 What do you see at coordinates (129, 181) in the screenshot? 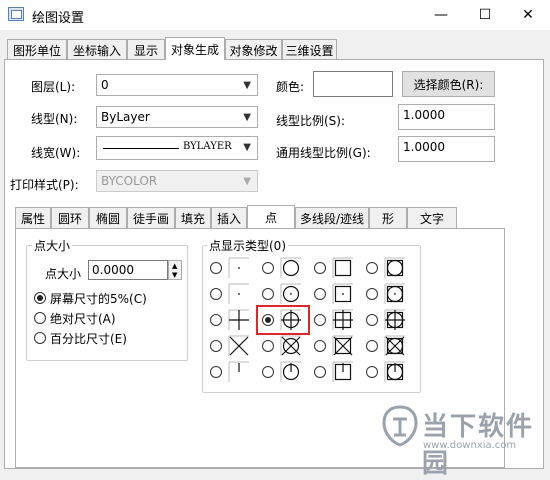
I see `plotstyle-value: BYCOLOR` at bounding box center [129, 181].